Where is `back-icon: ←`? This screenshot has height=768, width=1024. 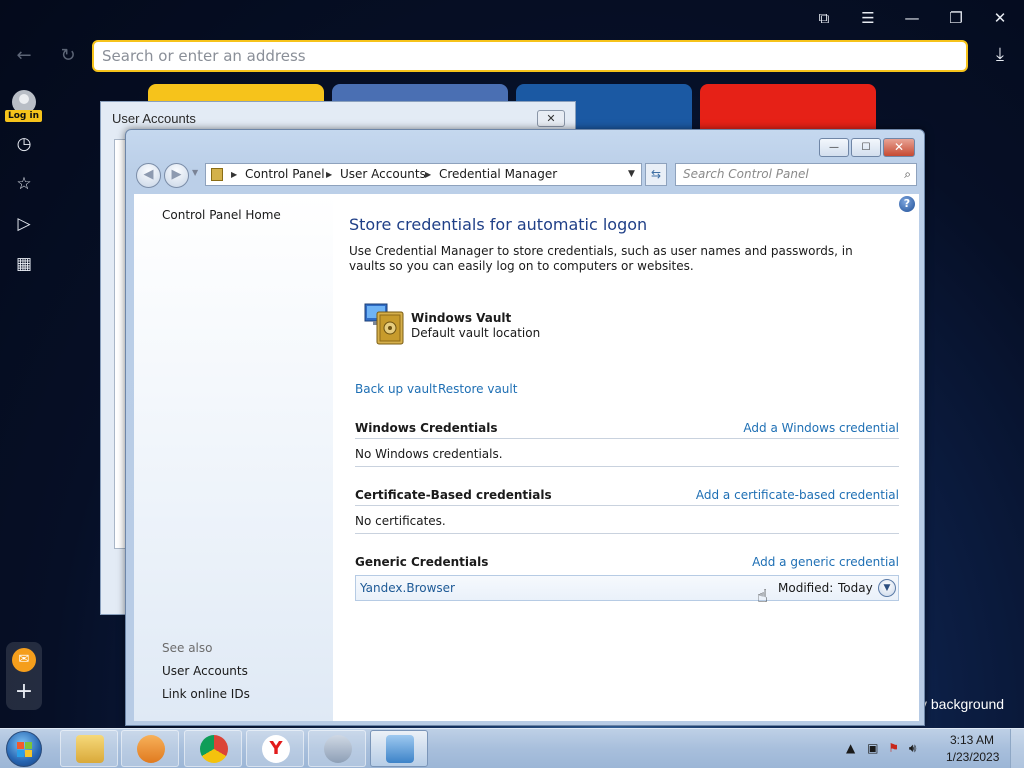 back-icon: ← is located at coordinates (24, 56).